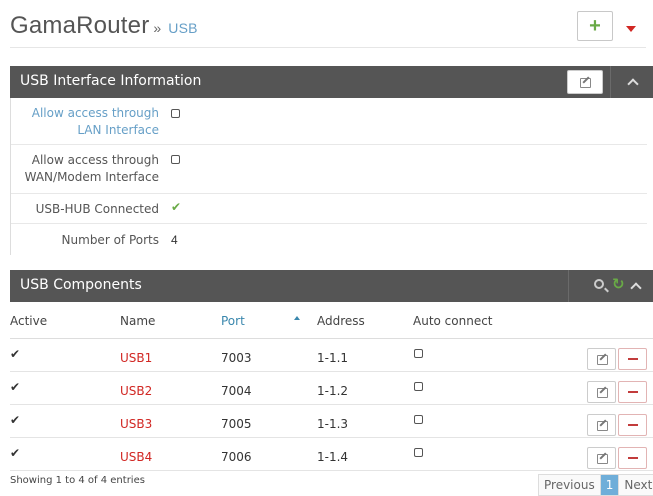  I want to click on number-of-ports-label: Number of Ports, so click(110, 240).